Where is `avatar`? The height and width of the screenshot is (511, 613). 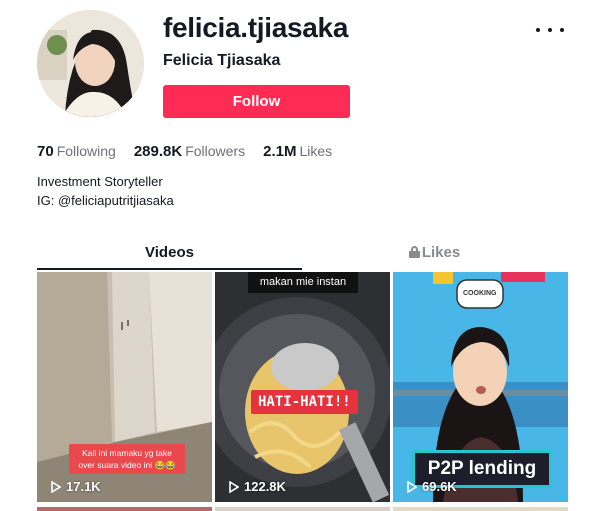
avatar is located at coordinates (90, 63).